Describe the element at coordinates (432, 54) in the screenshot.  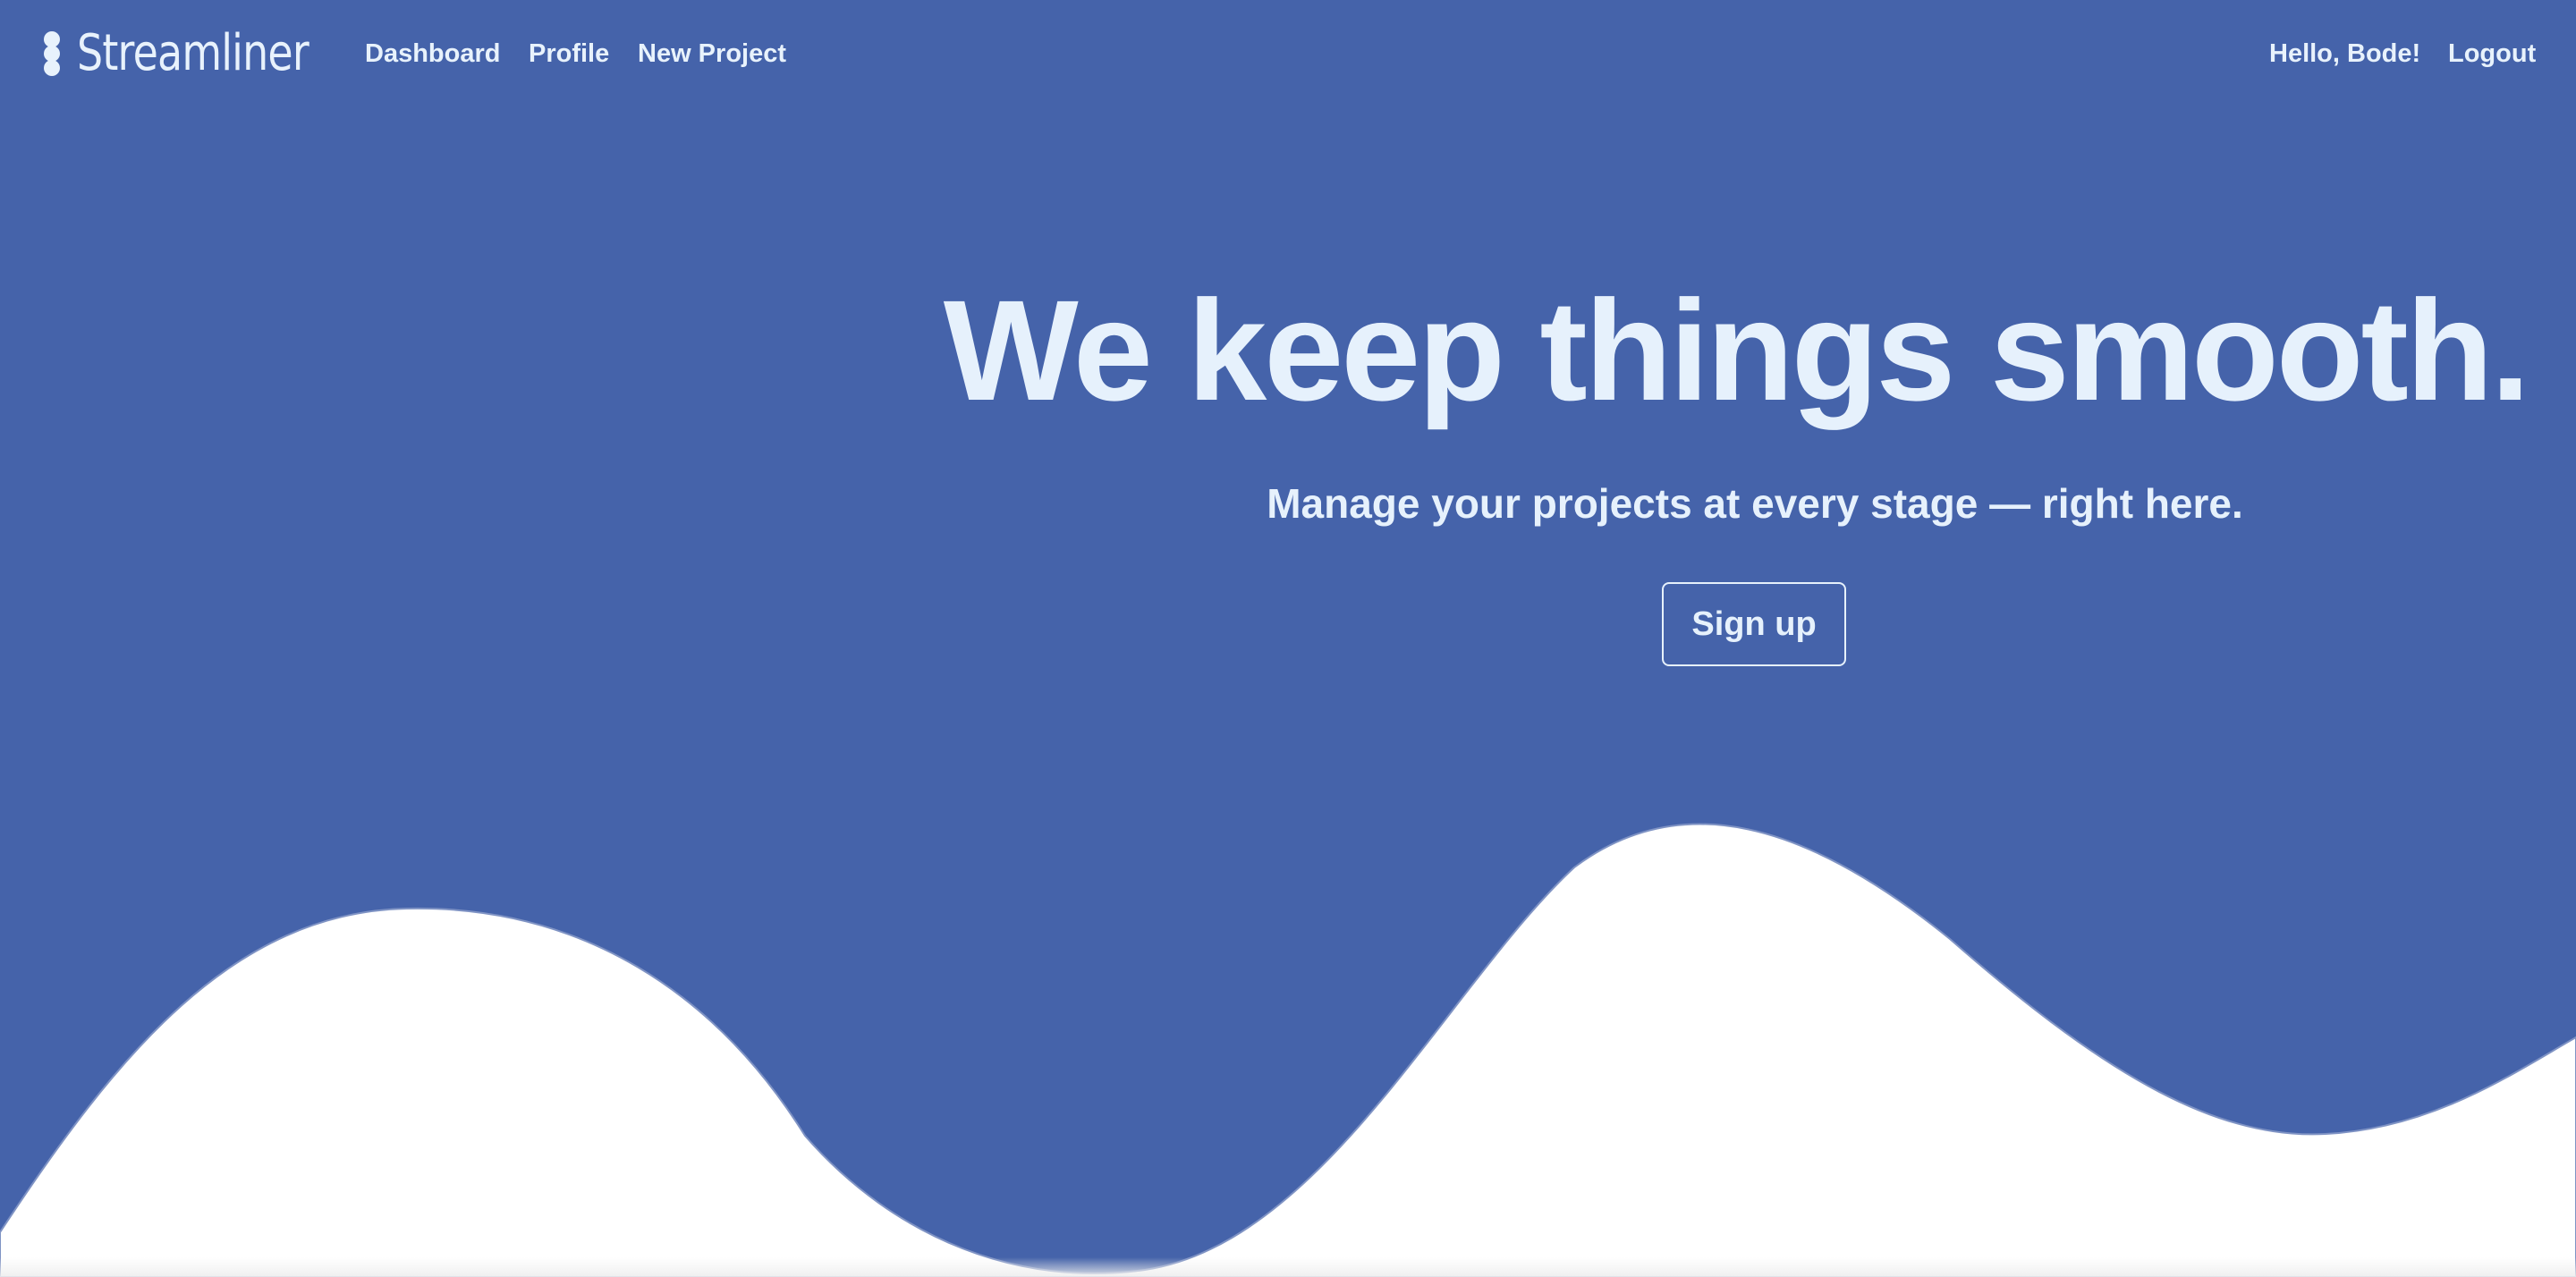
I see `nav-link-dashboard: Dashboard` at that location.